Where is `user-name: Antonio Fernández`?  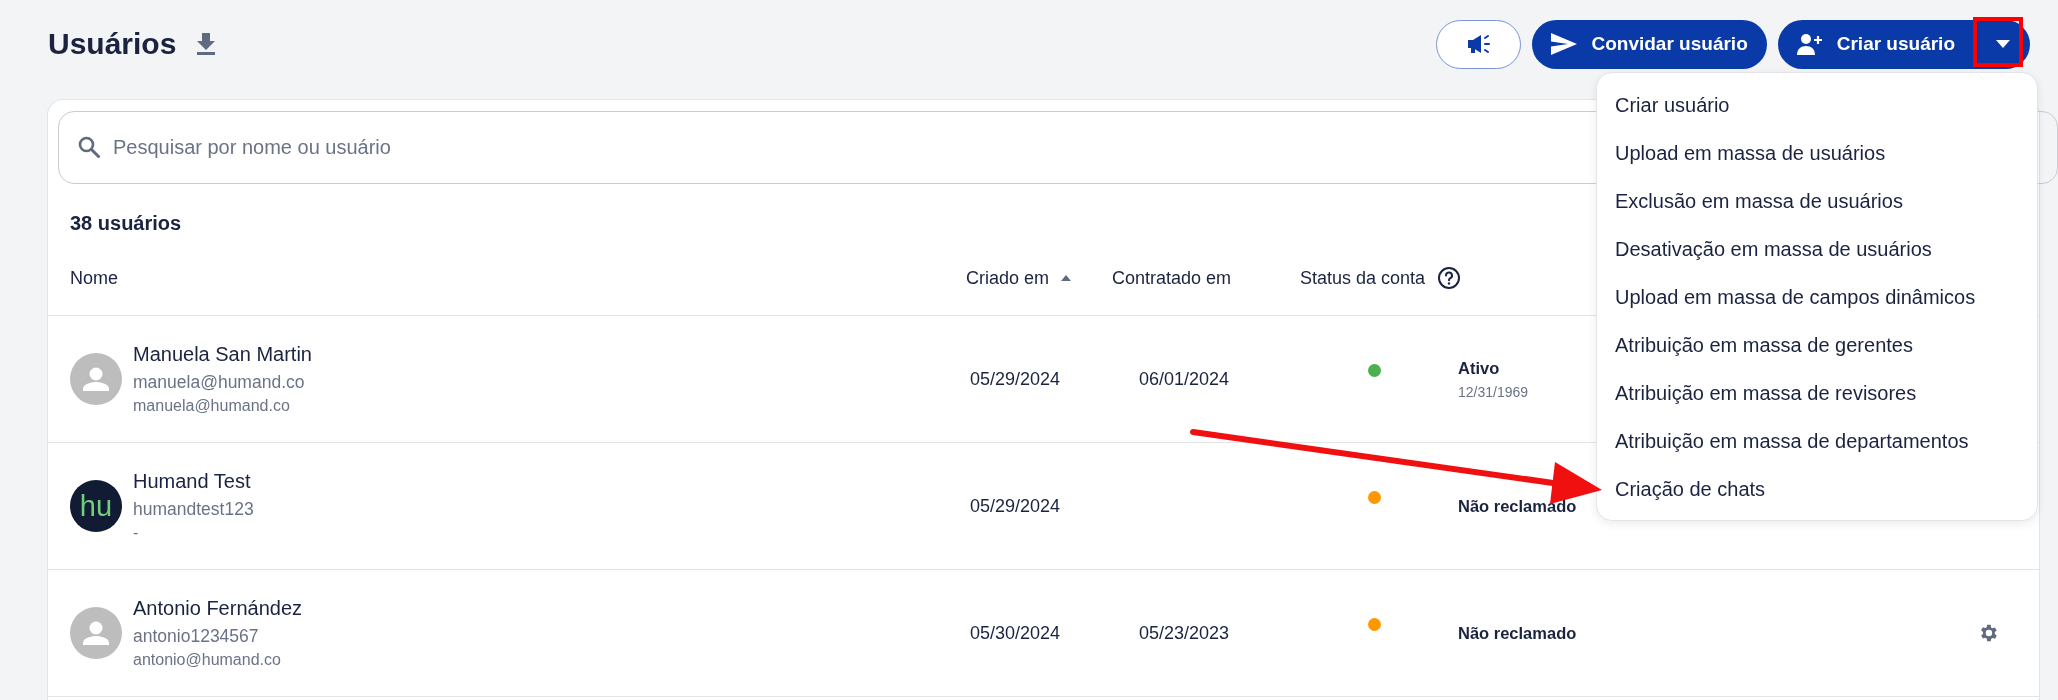 user-name: Antonio Fernández is located at coordinates (217, 608).